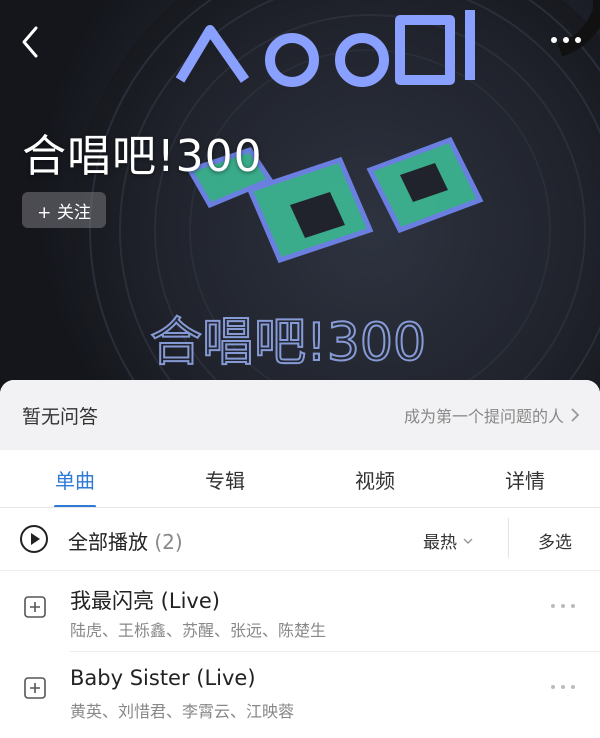 The height and width of the screenshot is (738, 600). I want to click on song-row: Baby Sister (Live) 黄英、刘惜君、李霄云、江映蓉, so click(300, 692).